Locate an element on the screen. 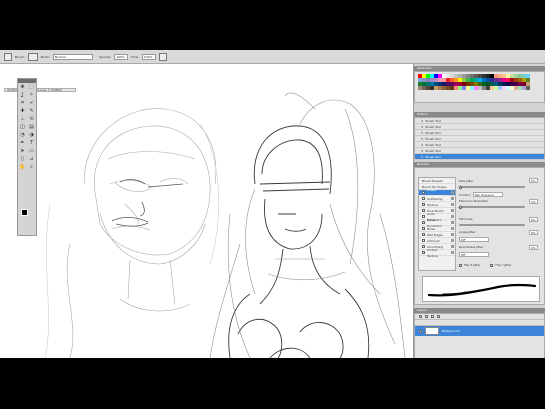  layer-row: Background is located at coordinates (479, 331).